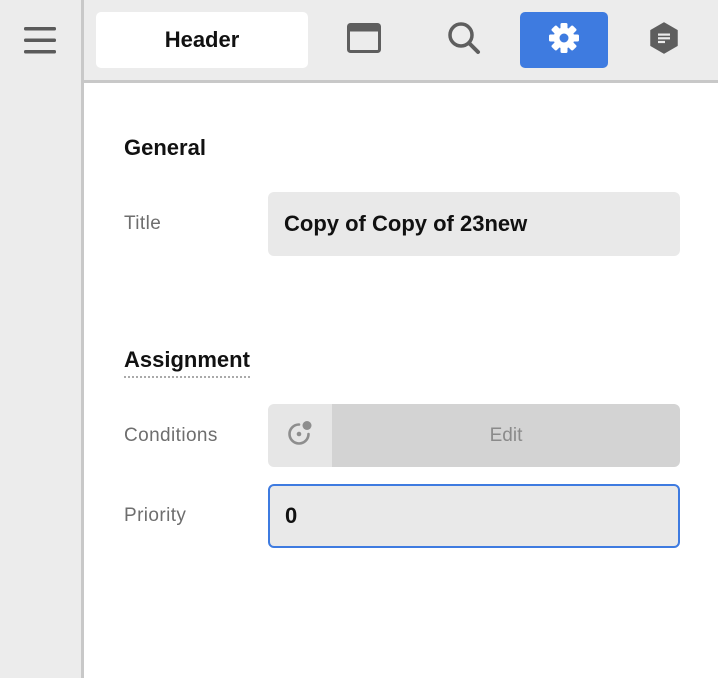 This screenshot has height=678, width=718. What do you see at coordinates (40, 40) in the screenshot?
I see `hamburger-menu-icon` at bounding box center [40, 40].